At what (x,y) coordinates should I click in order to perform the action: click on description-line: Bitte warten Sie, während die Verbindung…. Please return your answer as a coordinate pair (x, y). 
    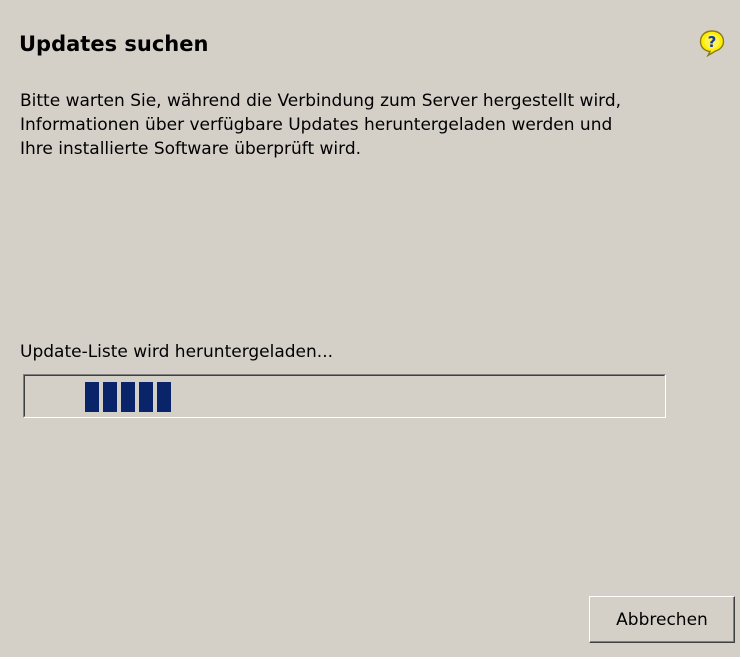
    Looking at the image, I should click on (321, 101).